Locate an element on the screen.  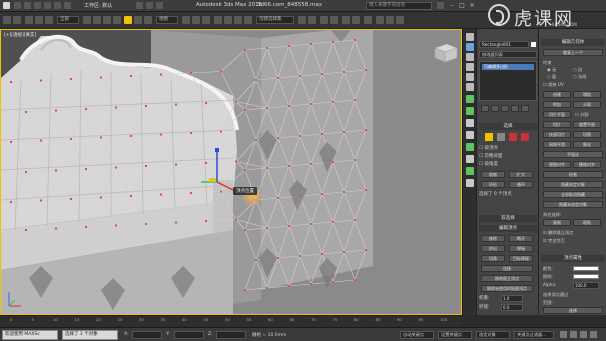
delete-isolated-checkbox: ☑ 删除孤立顶点 is located at coordinates (558, 232).